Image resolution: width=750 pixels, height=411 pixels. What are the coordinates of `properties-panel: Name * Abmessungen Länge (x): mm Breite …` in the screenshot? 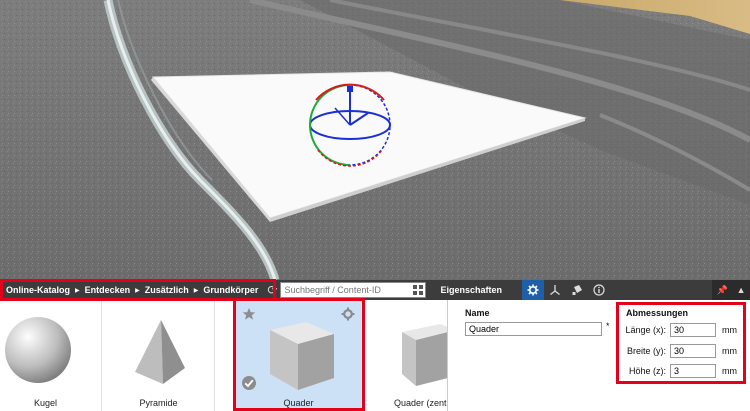 It's located at (598, 355).